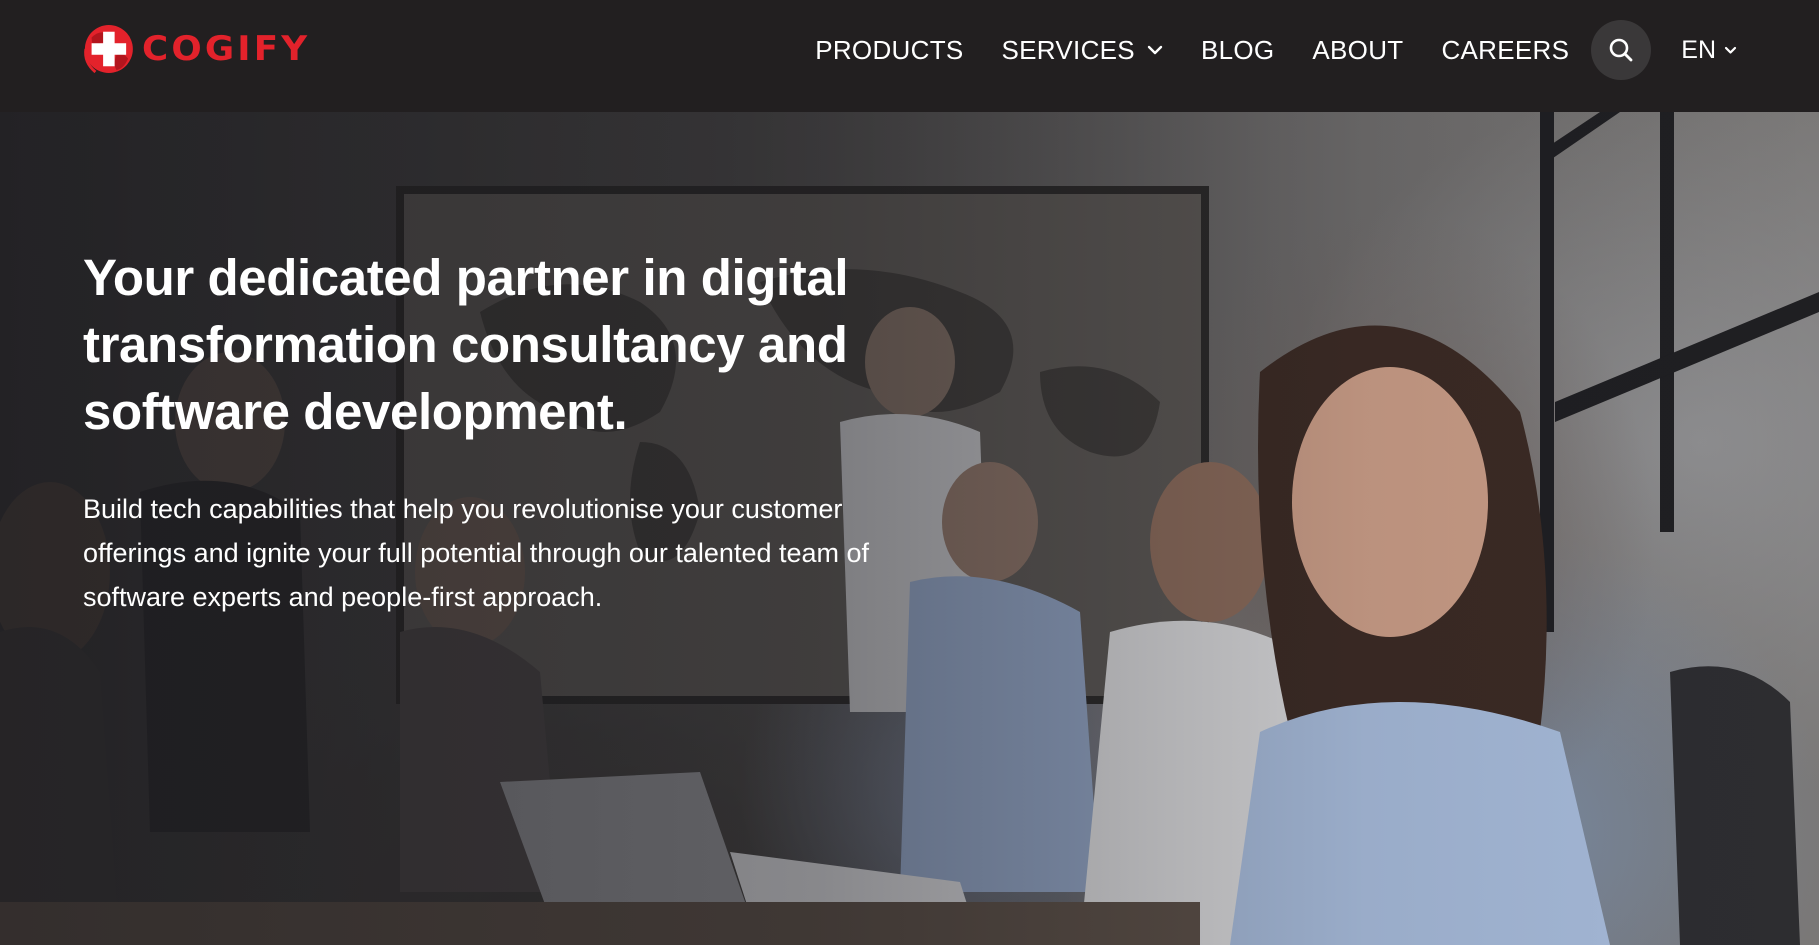 This screenshot has height=945, width=1819. I want to click on nav-item-label: BLOG, so click(1237, 49).